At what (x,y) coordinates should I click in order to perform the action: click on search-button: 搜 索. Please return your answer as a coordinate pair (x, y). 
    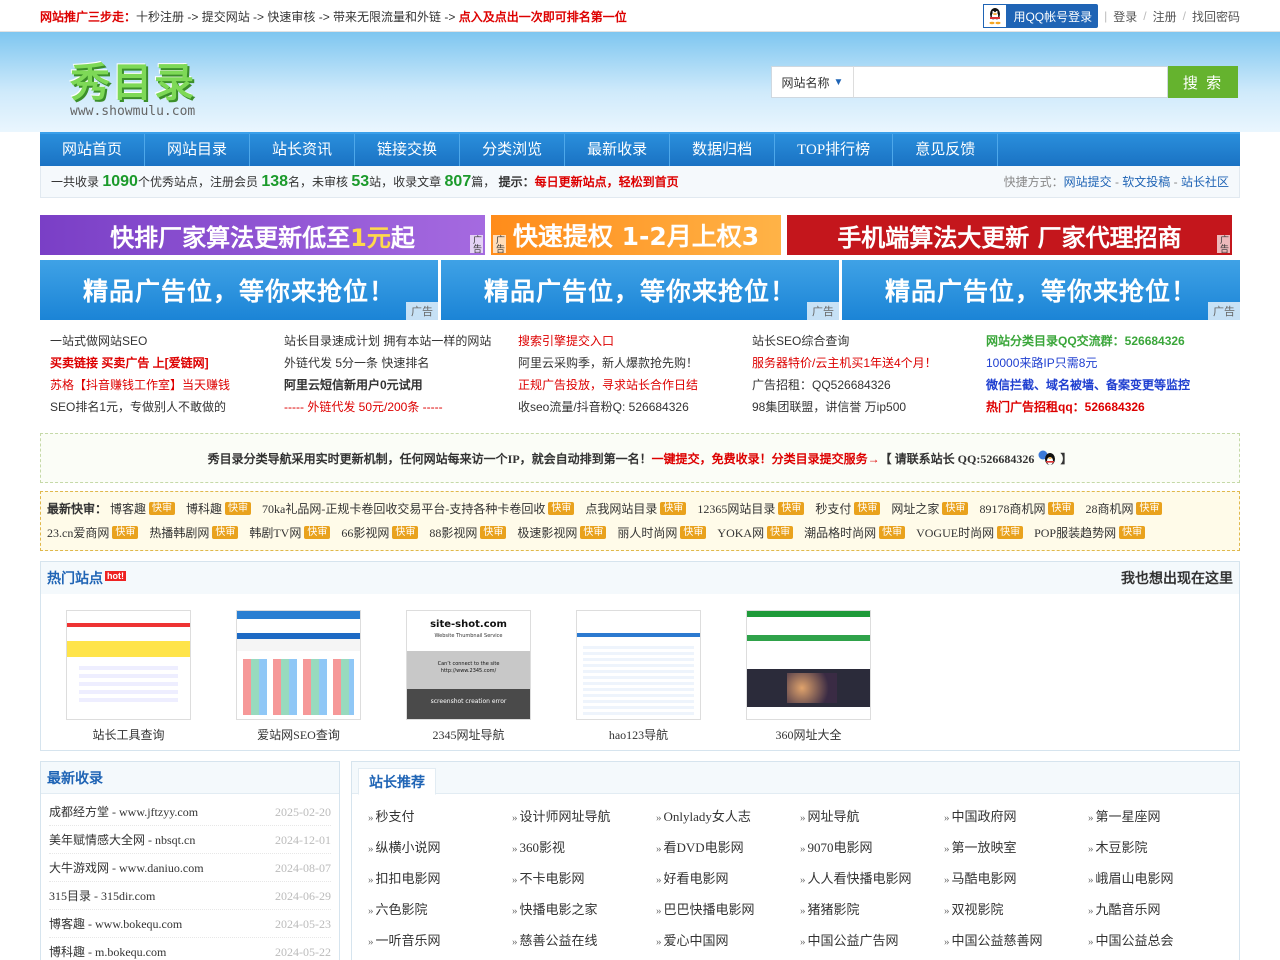
    Looking at the image, I should click on (1203, 82).